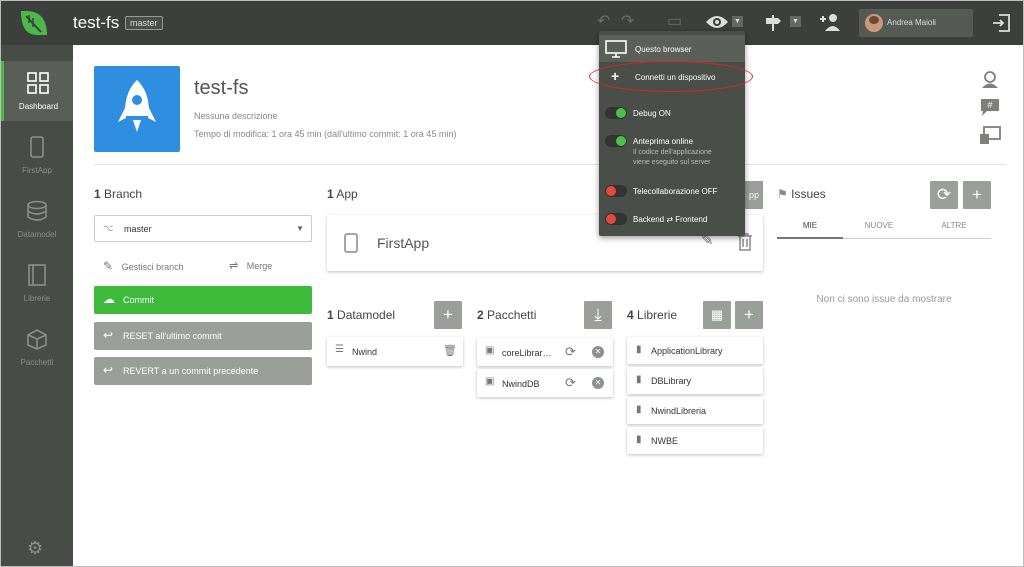 This screenshot has height=567, width=1024. I want to click on support-agent-icon, so click(990, 79).